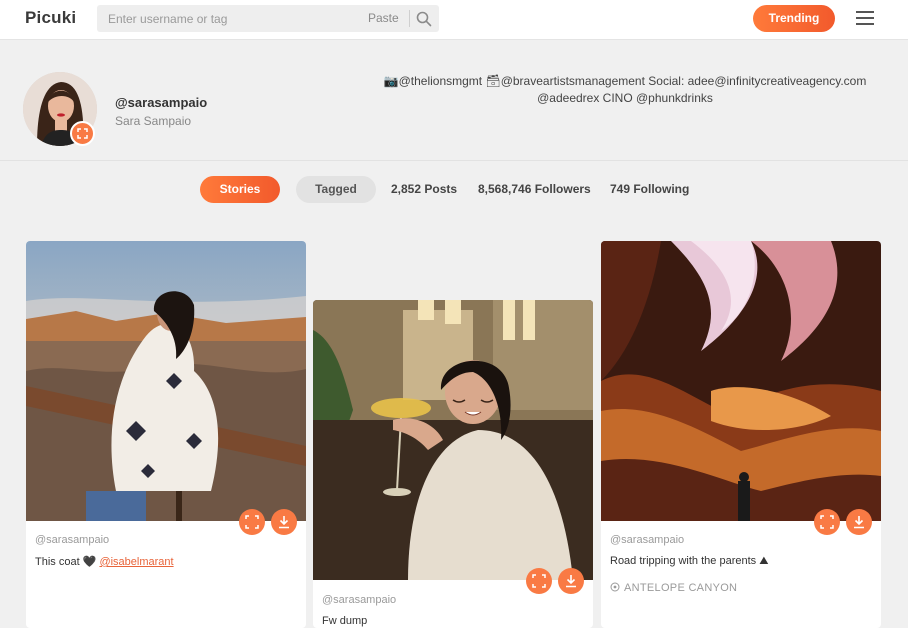  What do you see at coordinates (336, 189) in the screenshot?
I see `tab-tagged: Tagged` at bounding box center [336, 189].